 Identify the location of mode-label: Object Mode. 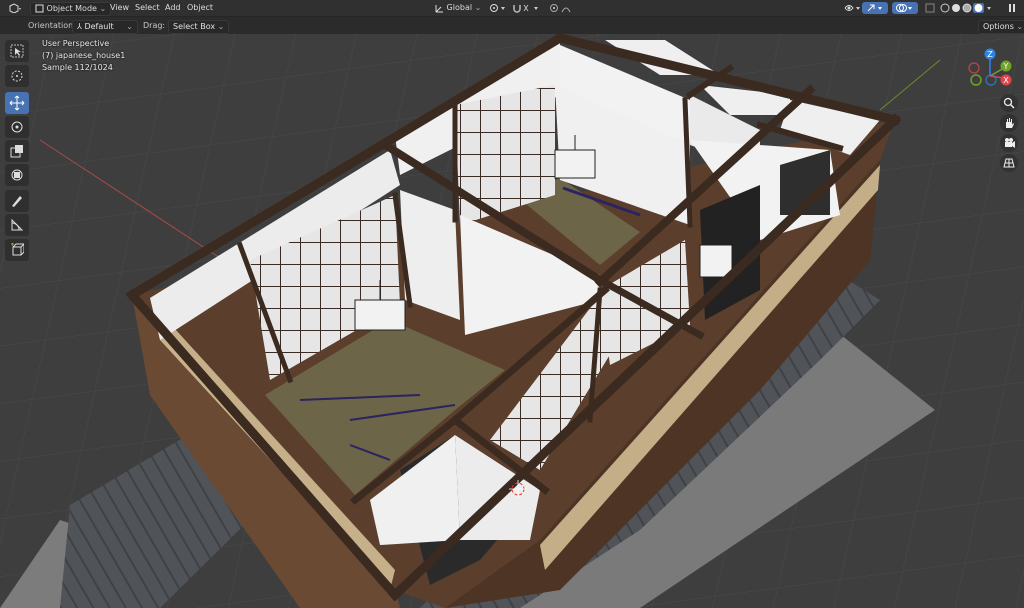
(71, 8).